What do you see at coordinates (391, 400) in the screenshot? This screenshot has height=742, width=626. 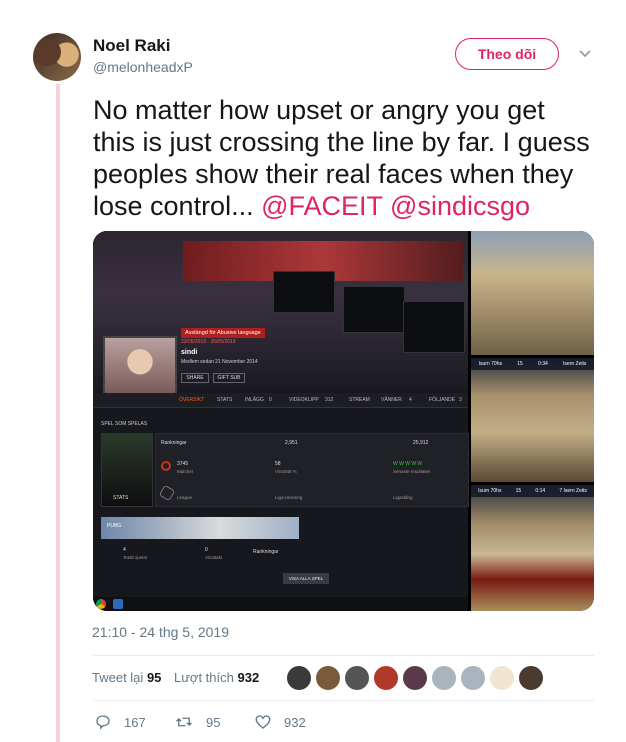 I see `nav-tab: VÄNNER` at bounding box center [391, 400].